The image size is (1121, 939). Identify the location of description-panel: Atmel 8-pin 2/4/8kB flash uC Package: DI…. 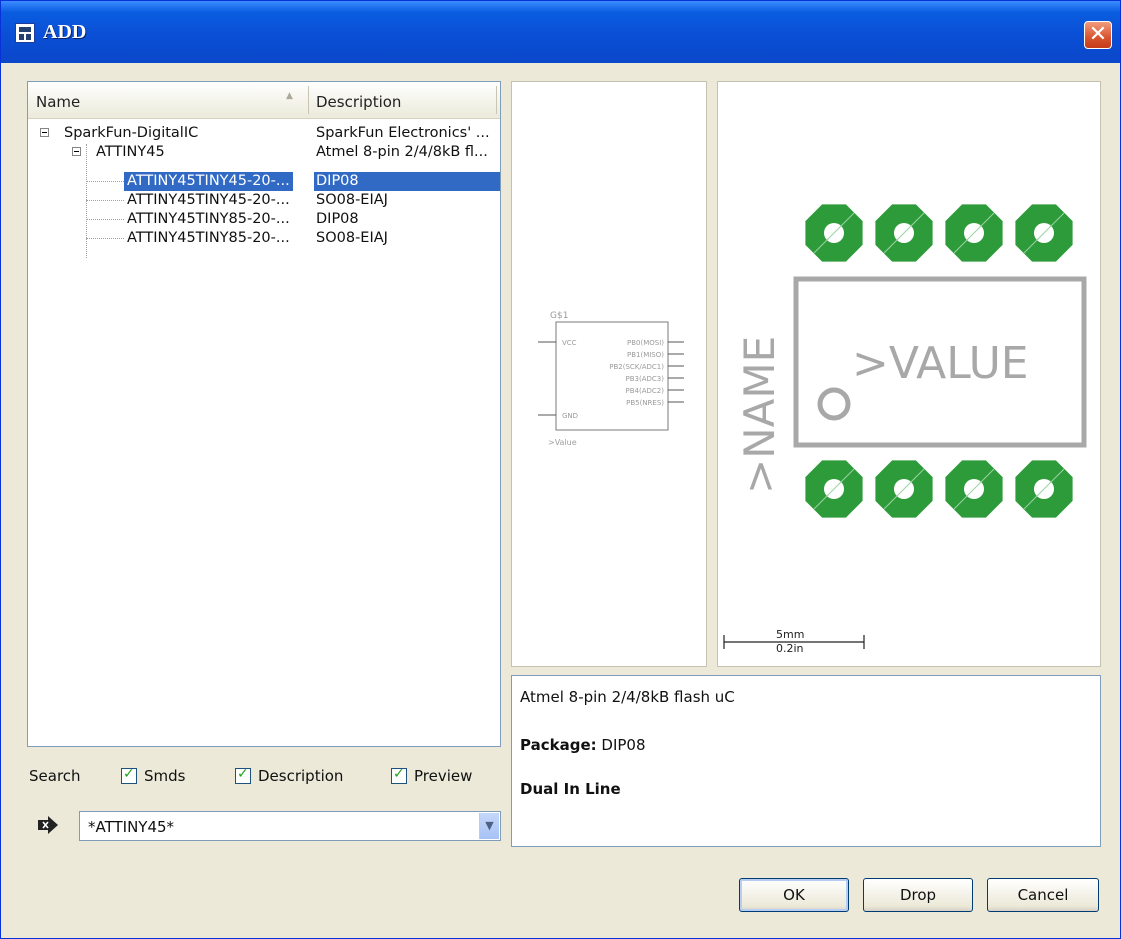
(806, 761).